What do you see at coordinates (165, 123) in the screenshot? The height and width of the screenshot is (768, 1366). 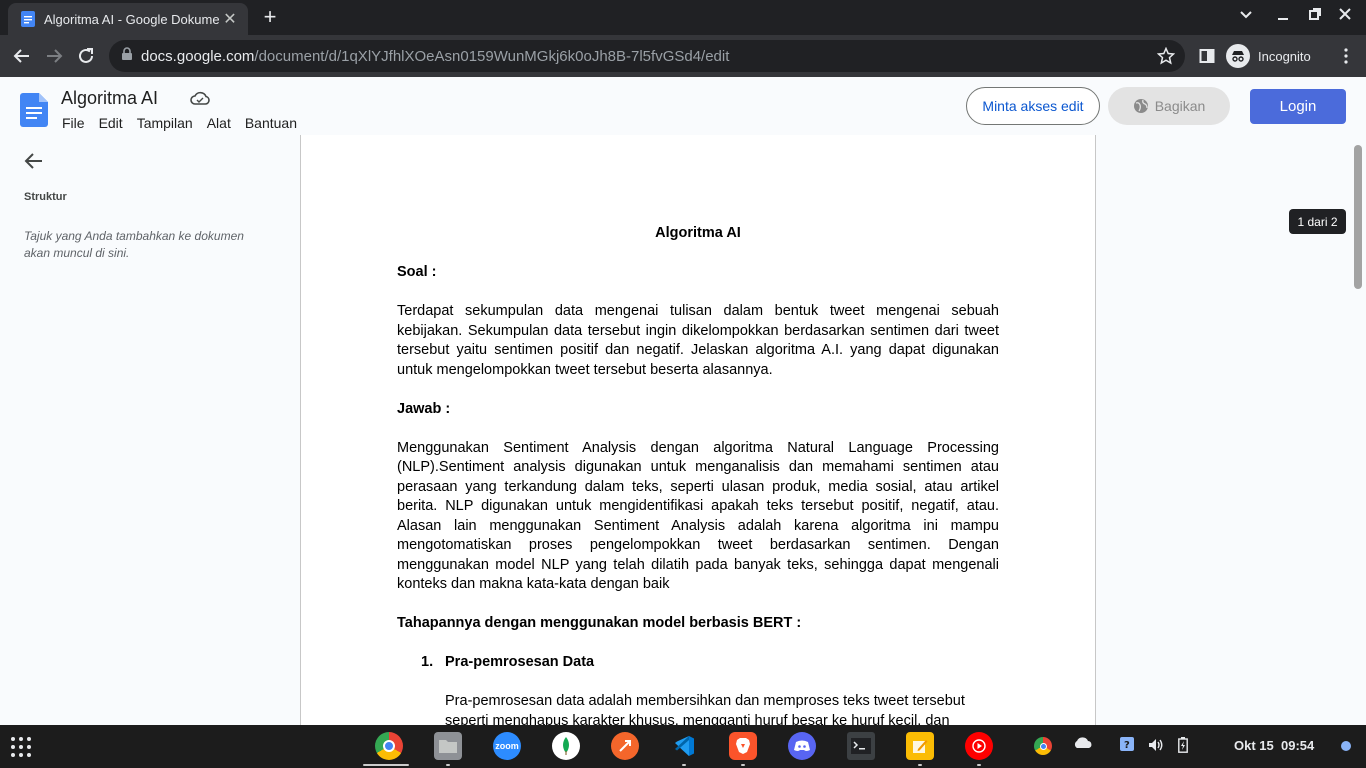 I see `menu-view: Tampilan` at bounding box center [165, 123].